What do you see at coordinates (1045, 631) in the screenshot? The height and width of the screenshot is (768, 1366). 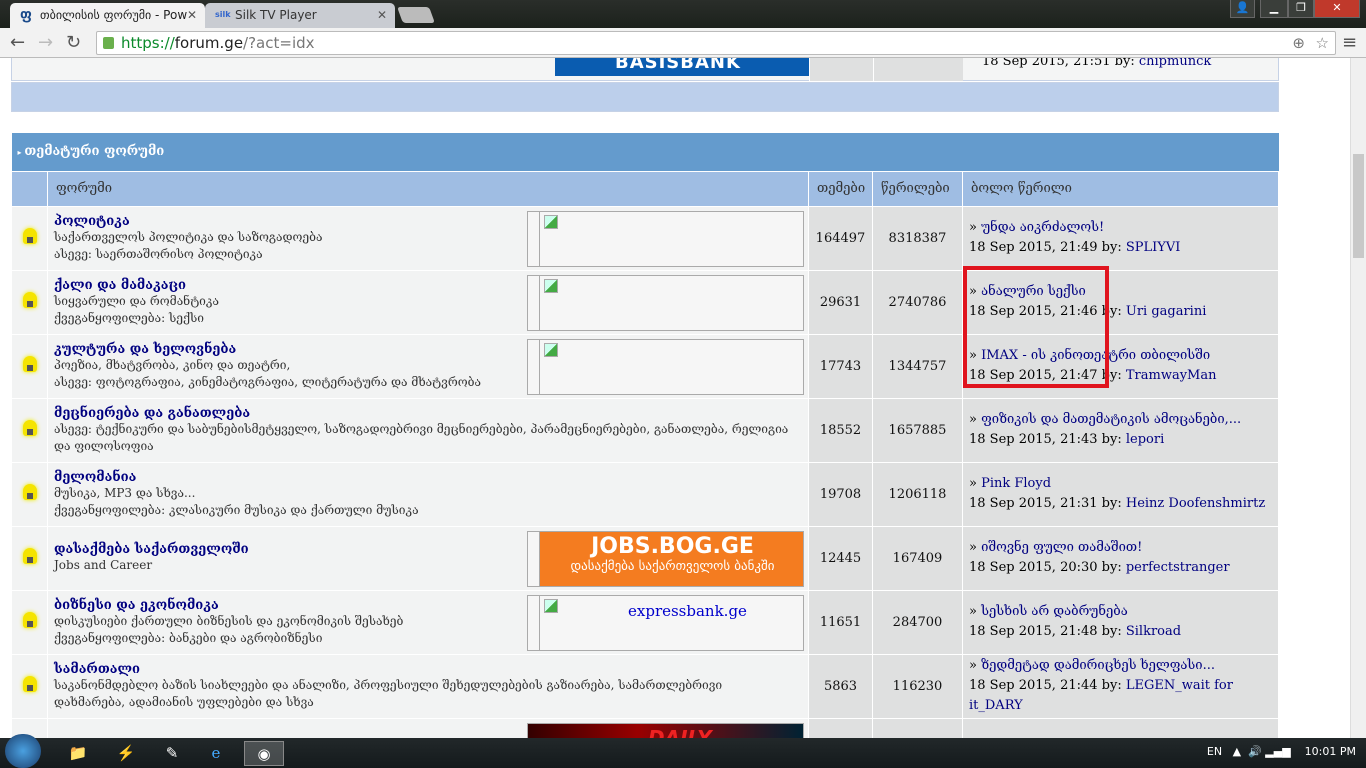 I see `last-post-date: 18 Sep 2015, 21:48 by:` at bounding box center [1045, 631].